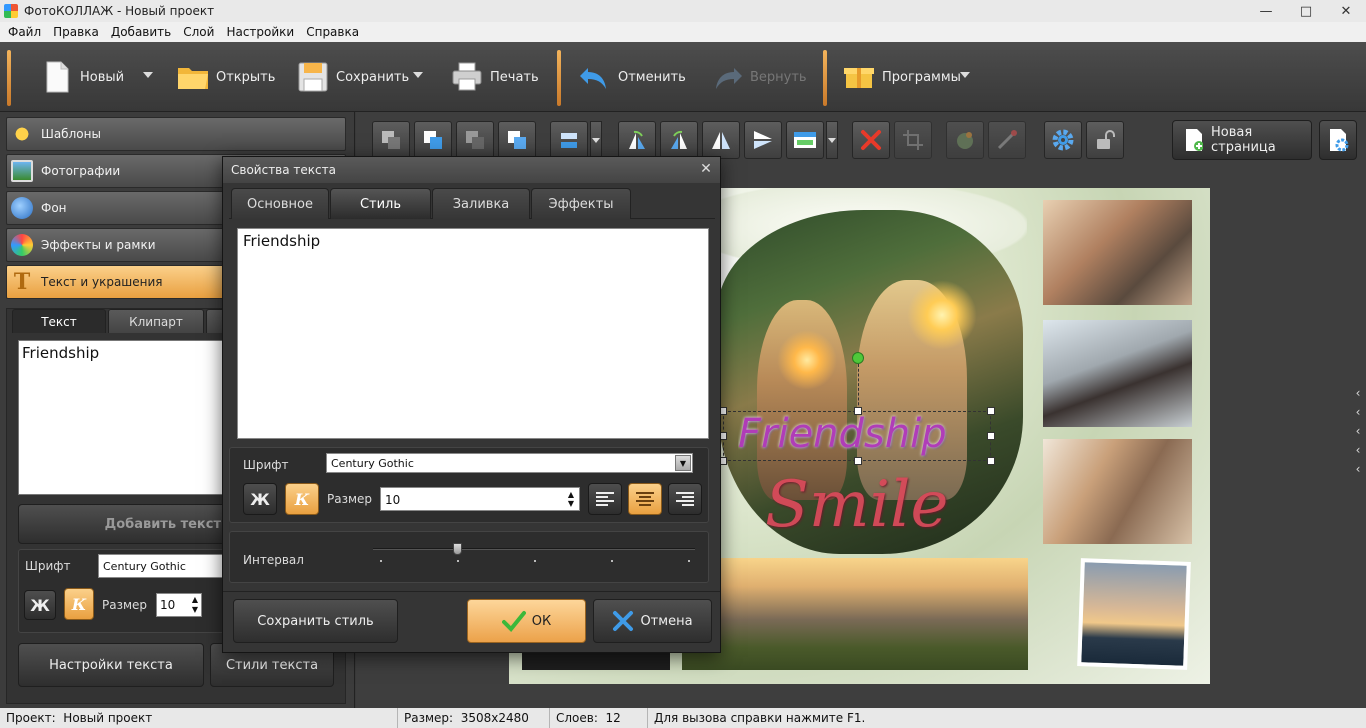 The height and width of the screenshot is (728, 1366). What do you see at coordinates (481, 203) in the screenshot?
I see `tab-fill: Заливка` at bounding box center [481, 203].